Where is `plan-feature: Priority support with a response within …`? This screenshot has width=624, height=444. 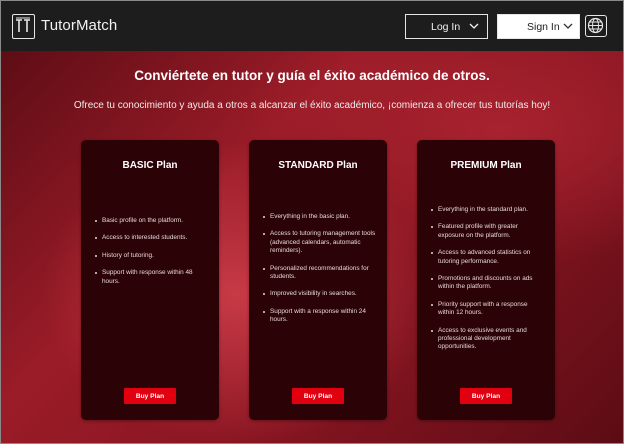
plan-feature: Priority support with a response within … is located at coordinates (488, 309).